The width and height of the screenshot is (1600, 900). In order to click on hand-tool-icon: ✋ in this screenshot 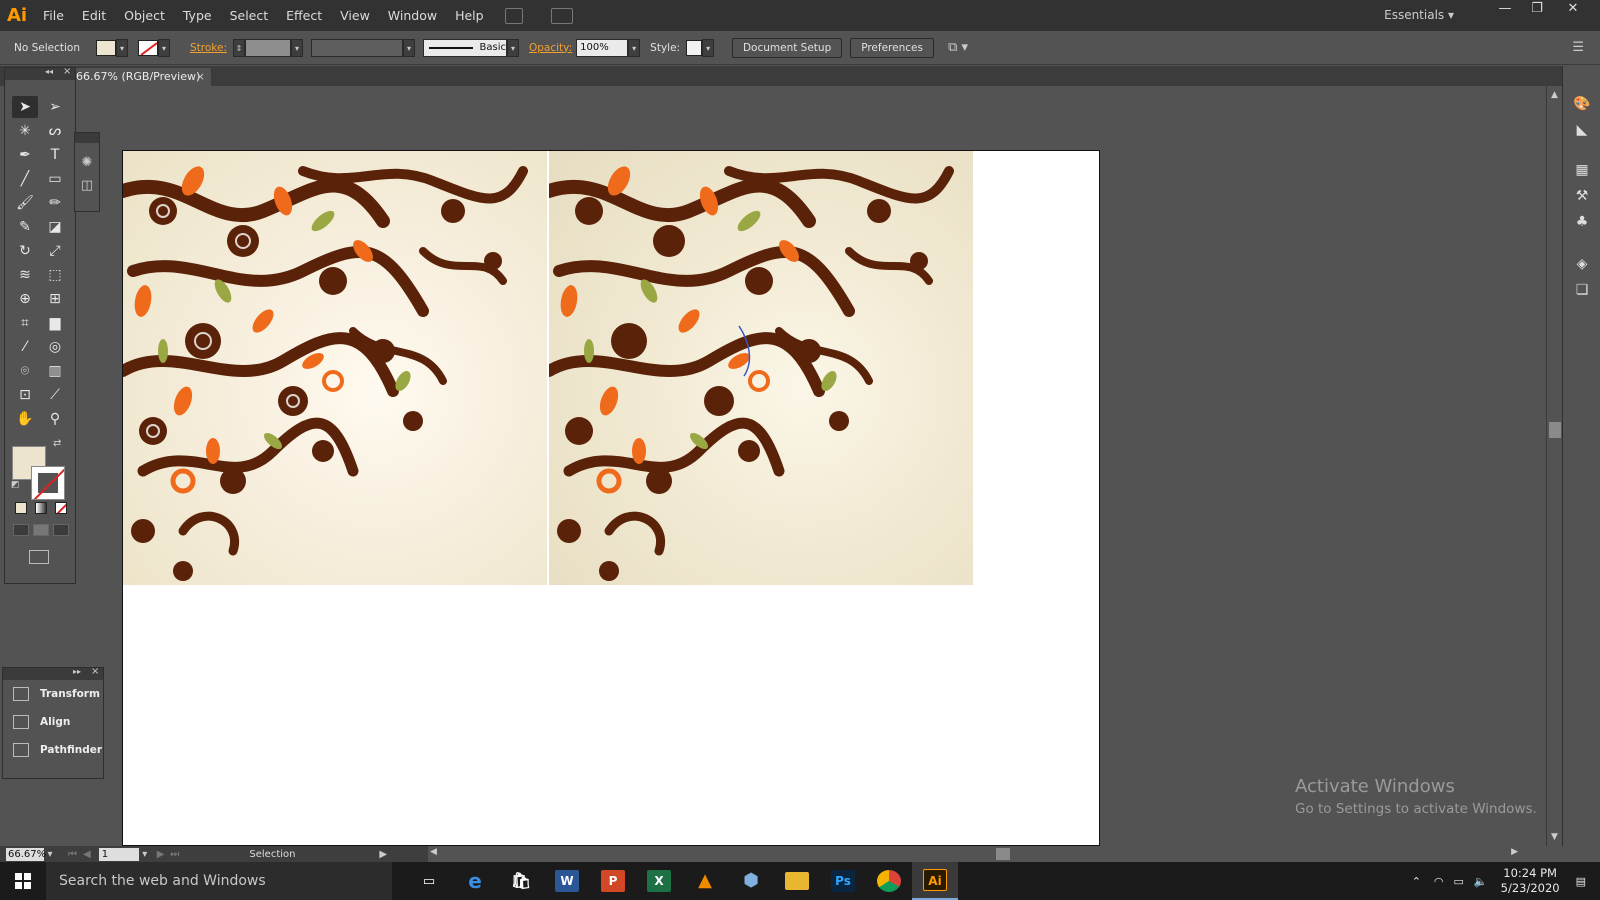, I will do `click(25, 419)`.